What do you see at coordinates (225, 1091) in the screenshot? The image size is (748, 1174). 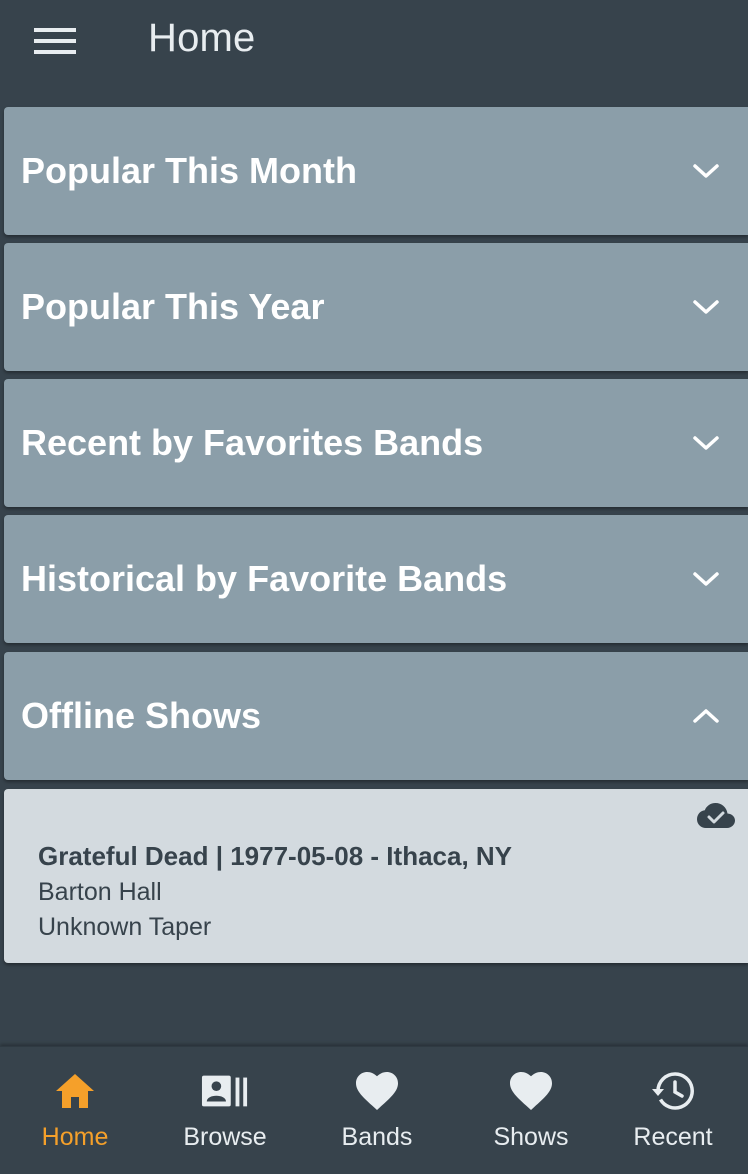 I see `browse-icon` at bounding box center [225, 1091].